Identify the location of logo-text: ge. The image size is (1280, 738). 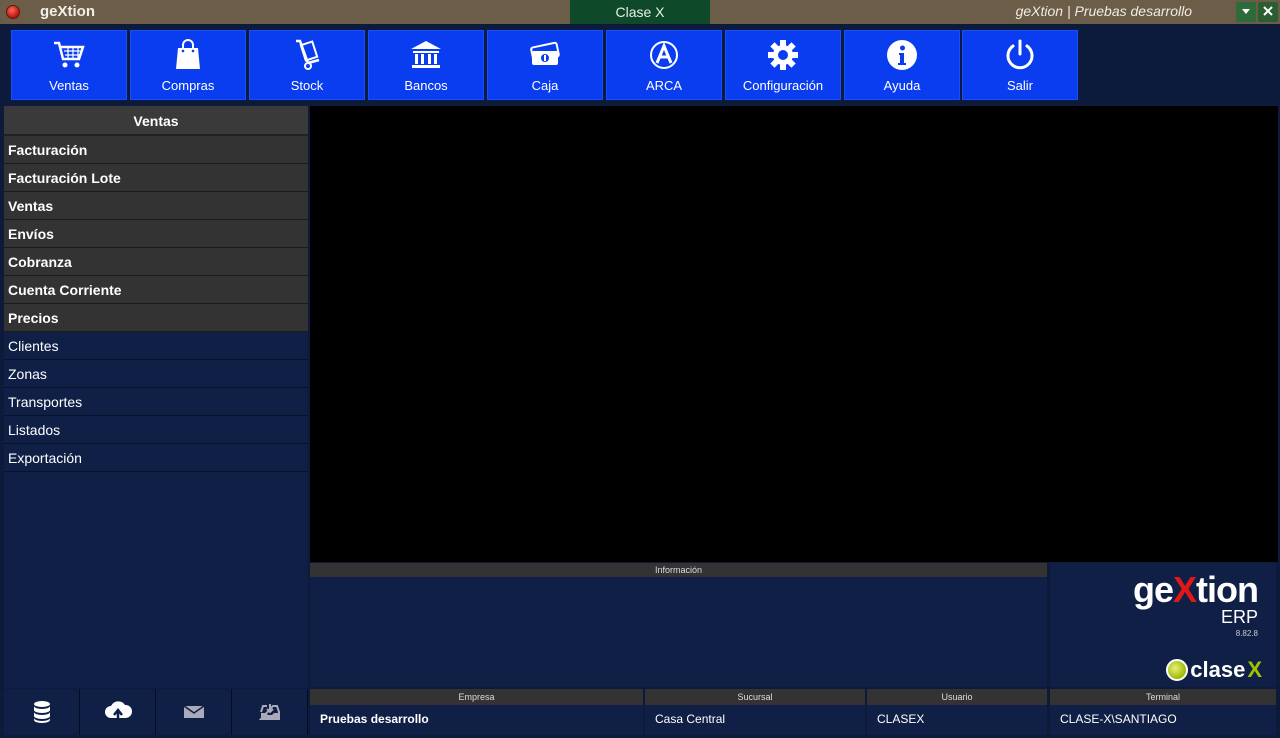
(1153, 589).